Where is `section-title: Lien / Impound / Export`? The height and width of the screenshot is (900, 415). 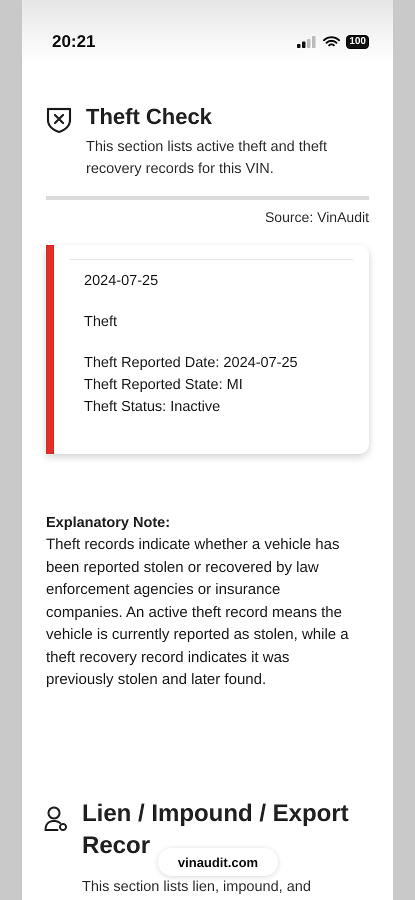 section-title: Lien / Impound / Export is located at coordinates (215, 813).